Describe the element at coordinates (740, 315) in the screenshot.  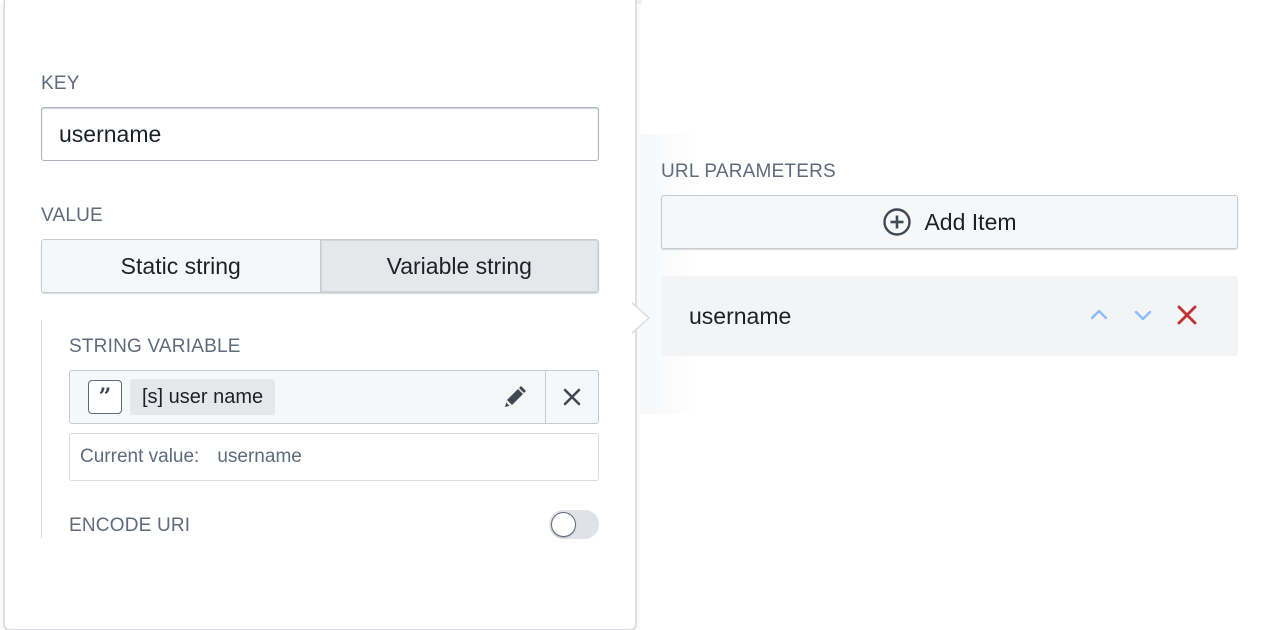
I see `url-parameter-name: username` at that location.